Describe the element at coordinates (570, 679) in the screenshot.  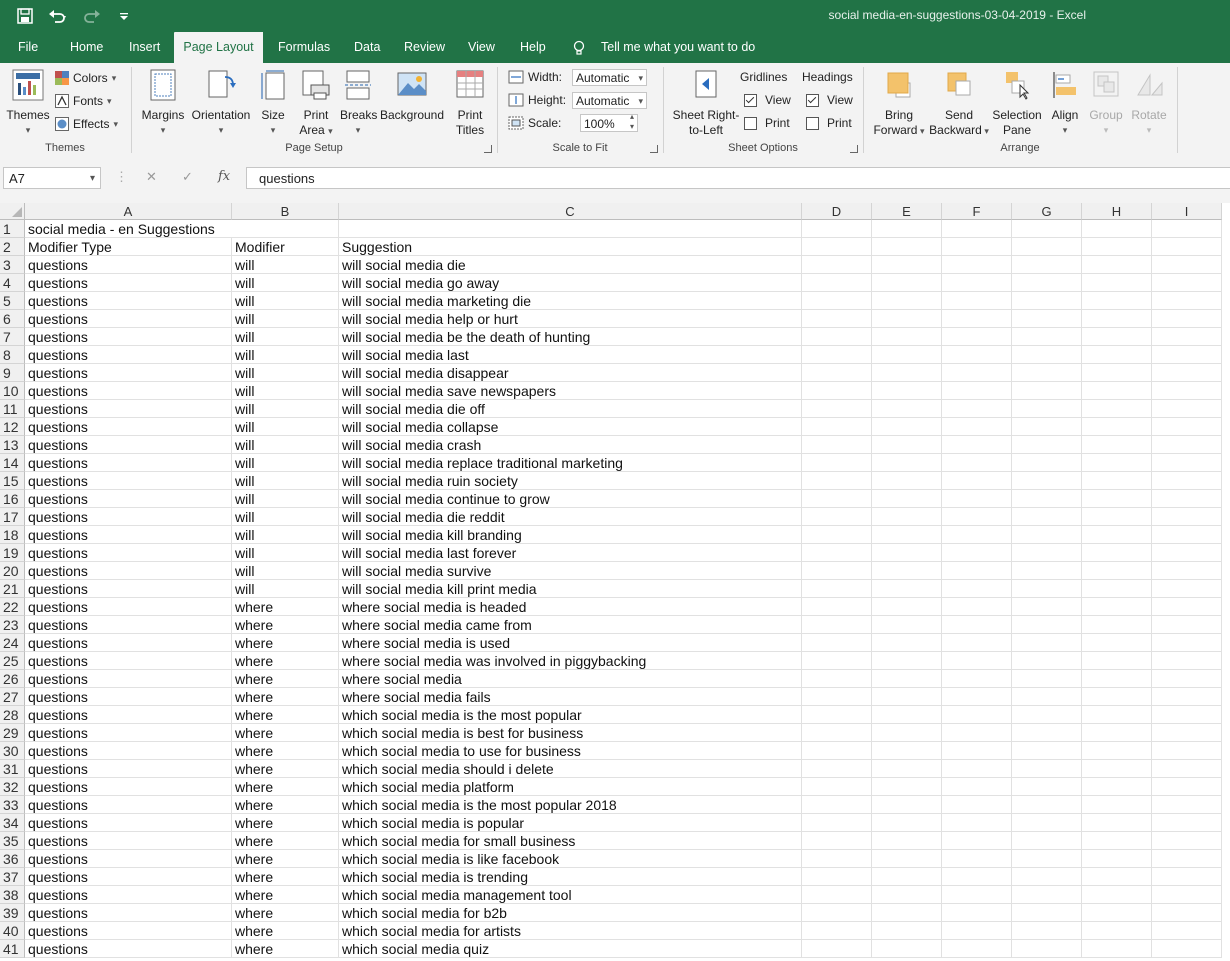
I see `table-cell: where social media` at that location.